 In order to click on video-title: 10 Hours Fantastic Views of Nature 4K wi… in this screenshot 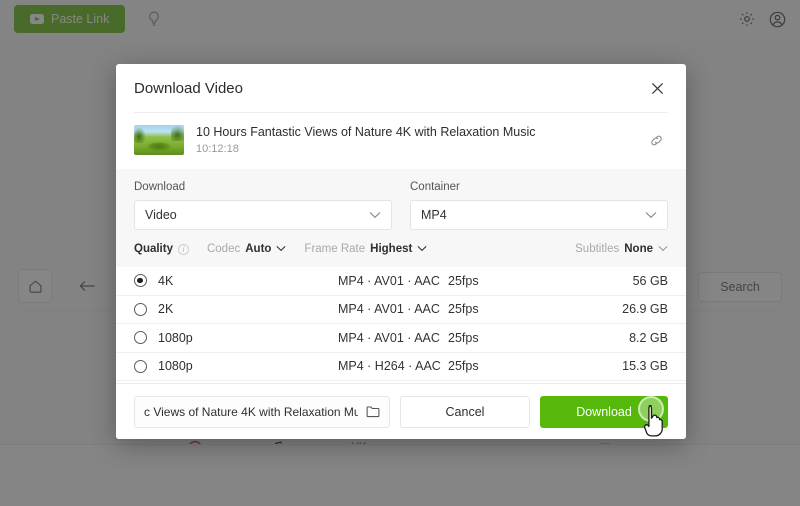, I will do `click(366, 132)`.